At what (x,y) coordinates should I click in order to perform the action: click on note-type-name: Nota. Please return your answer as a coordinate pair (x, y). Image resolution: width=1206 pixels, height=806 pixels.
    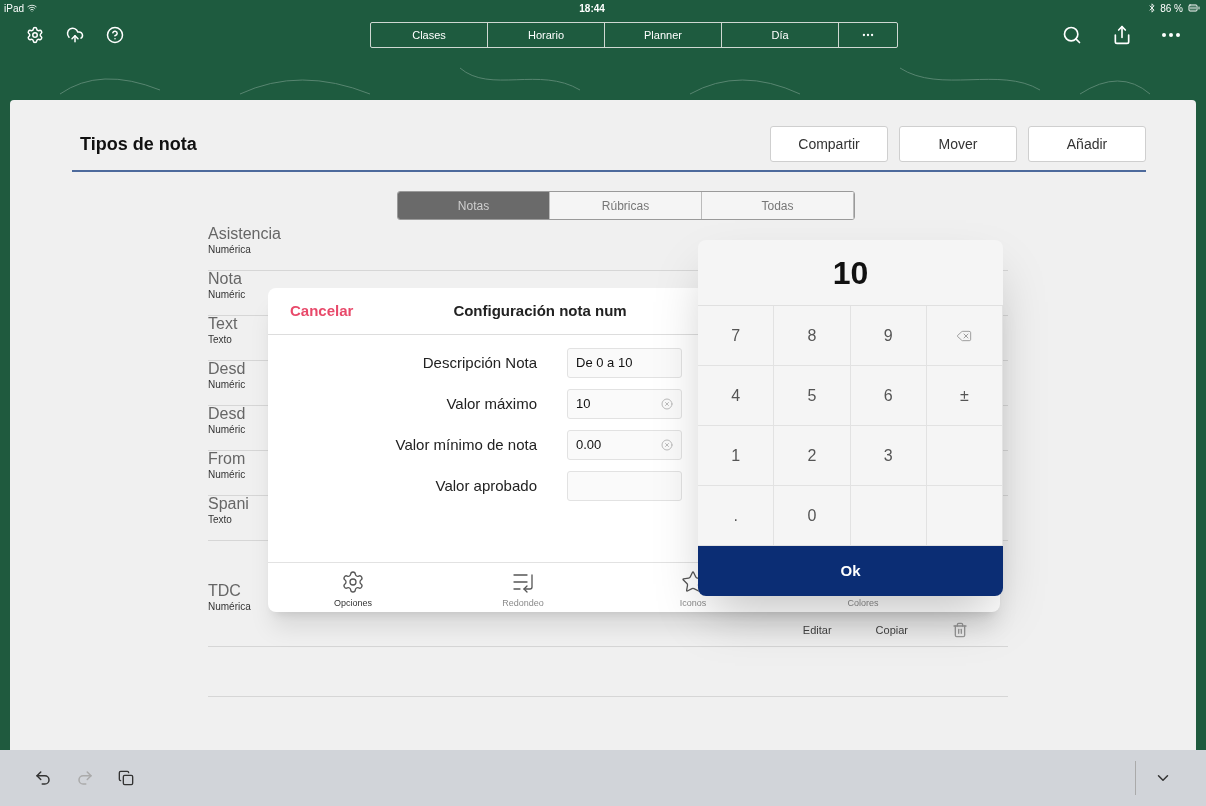
    Looking at the image, I should click on (225, 279).